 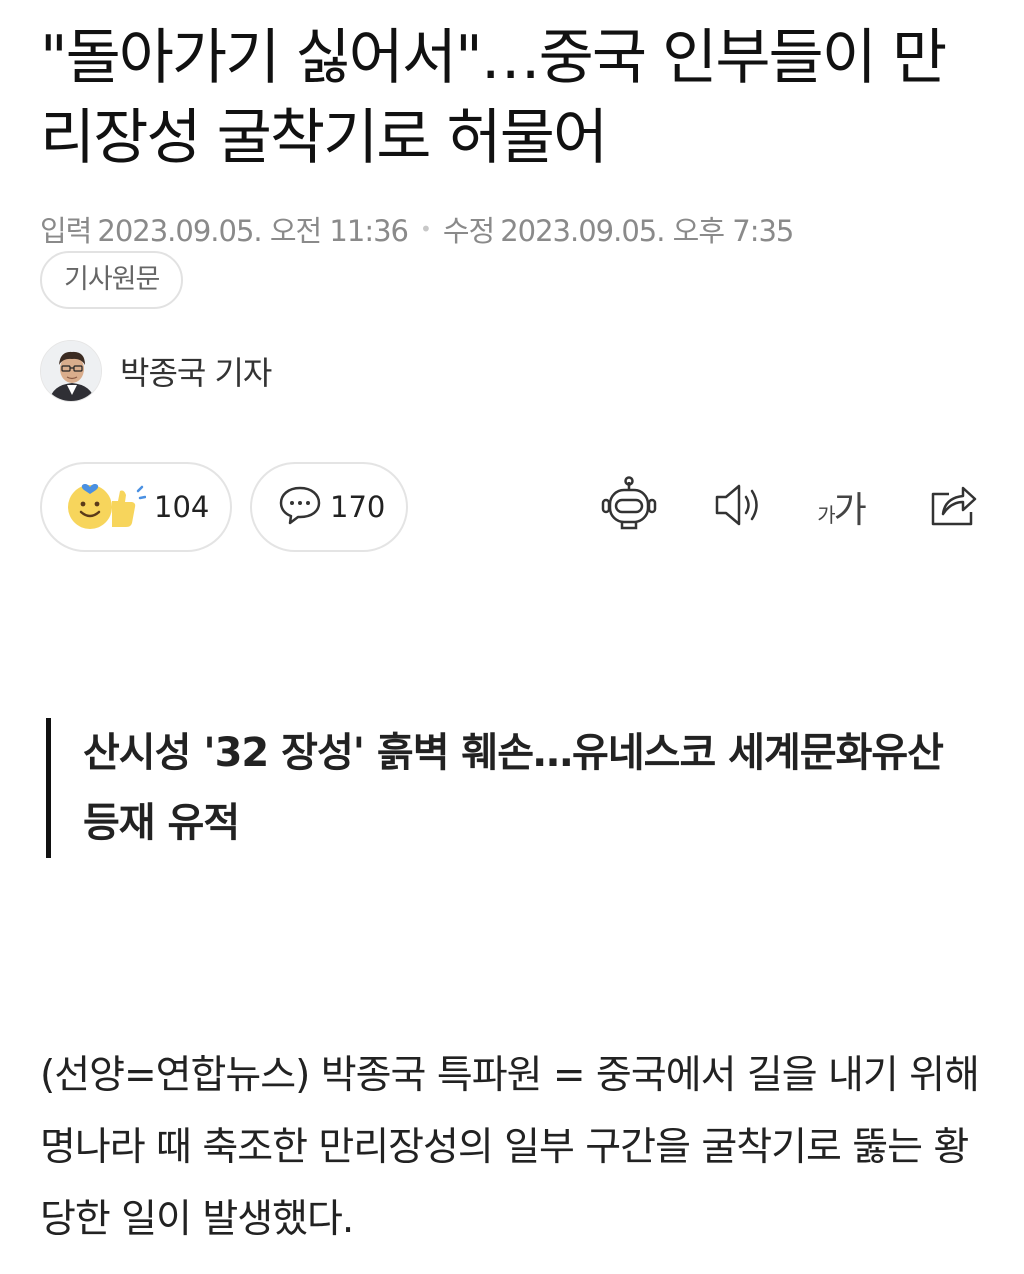 I want to click on font-size-large-glyph: 가, so click(x=850, y=510).